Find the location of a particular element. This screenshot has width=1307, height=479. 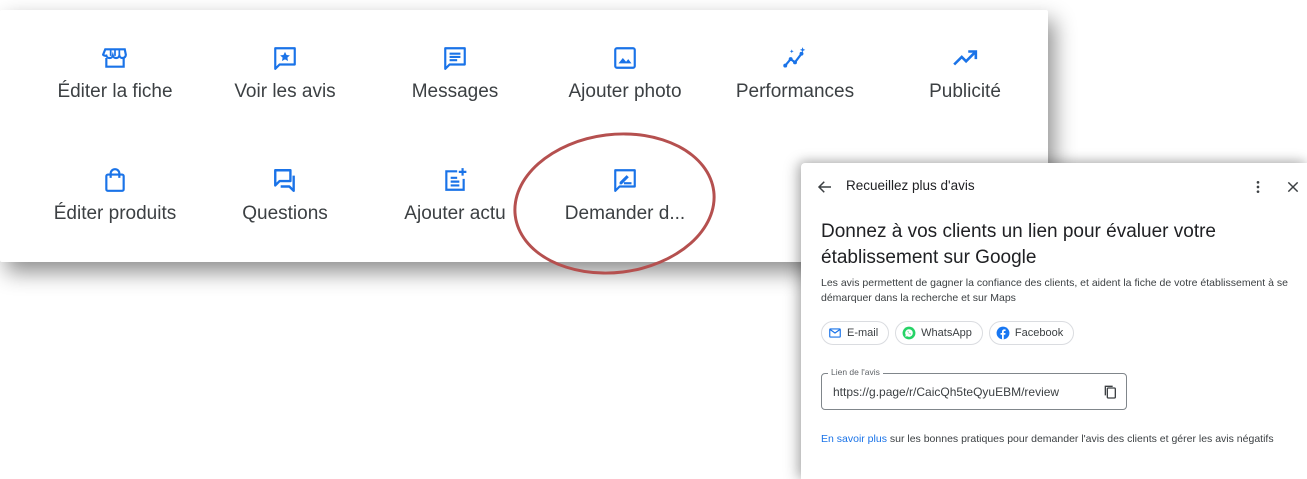

action-label: Éditer la fiche is located at coordinates (115, 91).